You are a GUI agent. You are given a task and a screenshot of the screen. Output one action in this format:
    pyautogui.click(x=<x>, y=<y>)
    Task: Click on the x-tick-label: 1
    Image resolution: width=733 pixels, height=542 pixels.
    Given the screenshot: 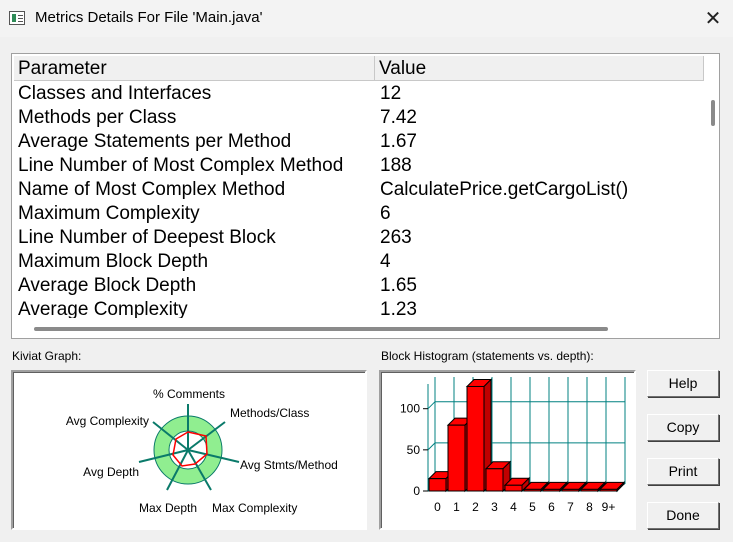 What is the action you would take?
    pyautogui.click(x=456, y=507)
    